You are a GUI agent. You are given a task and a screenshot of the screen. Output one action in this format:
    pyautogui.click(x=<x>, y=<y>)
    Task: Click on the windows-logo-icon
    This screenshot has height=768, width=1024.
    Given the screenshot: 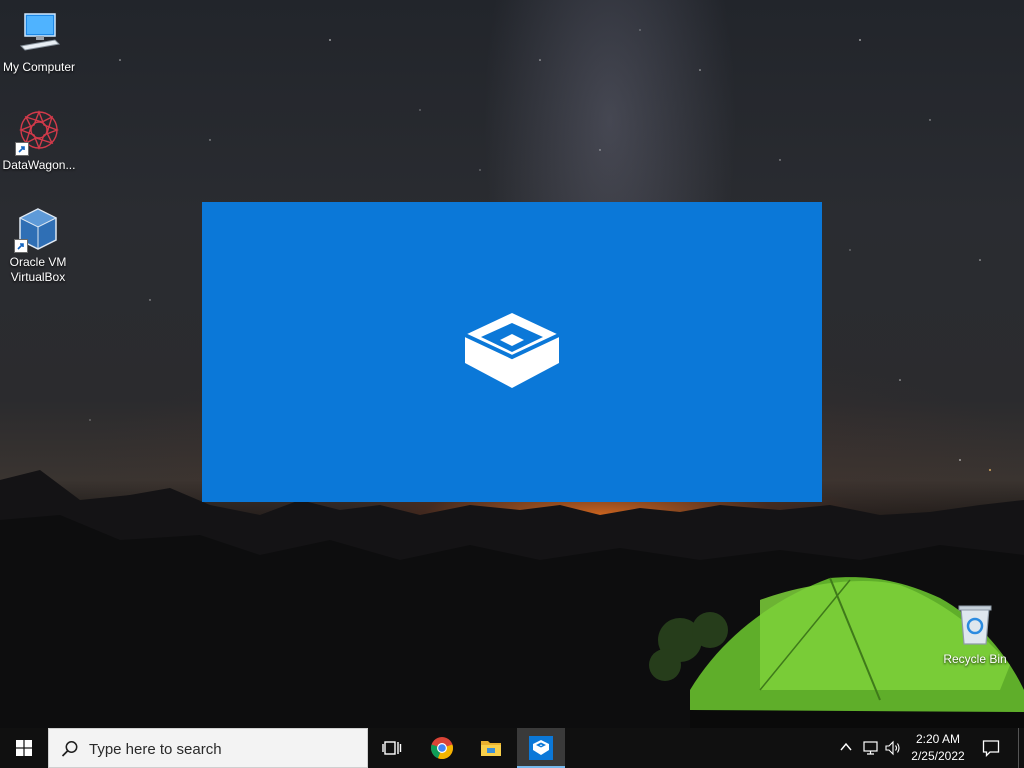 What is the action you would take?
    pyautogui.click(x=24, y=748)
    